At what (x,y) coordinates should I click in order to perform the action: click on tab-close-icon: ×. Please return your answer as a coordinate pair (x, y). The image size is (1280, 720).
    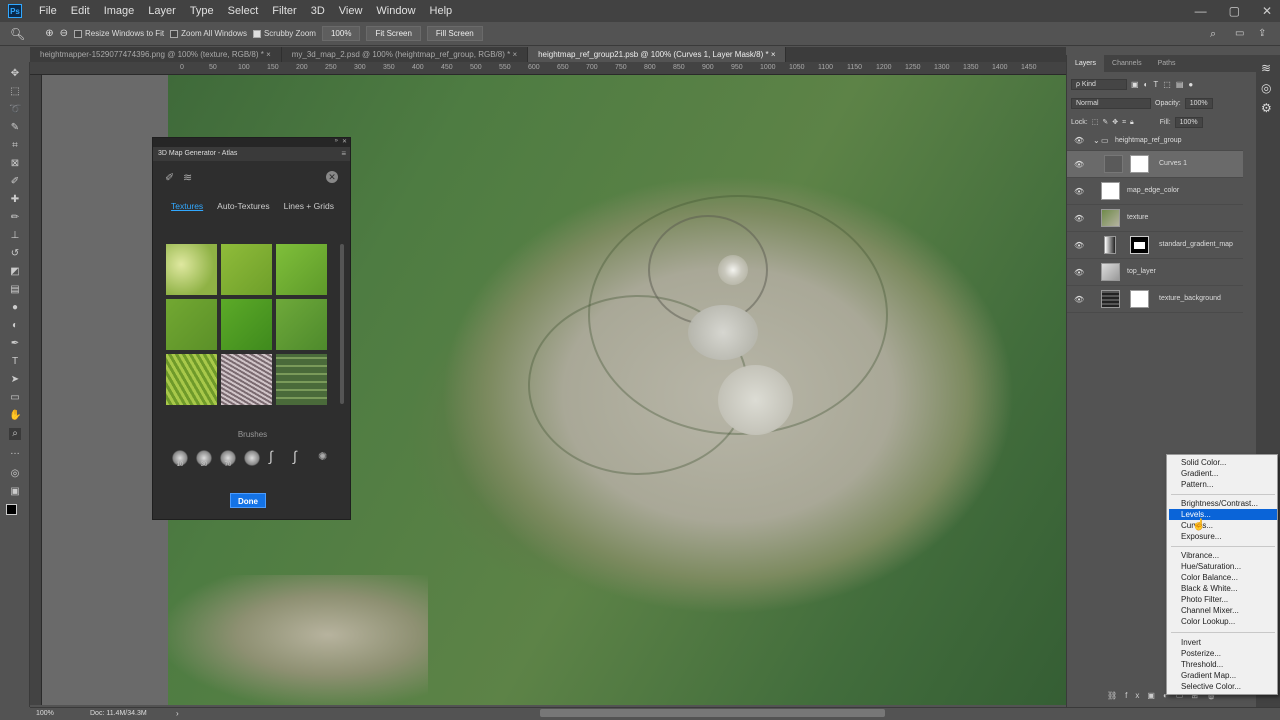
    Looking at the image, I should click on (268, 54).